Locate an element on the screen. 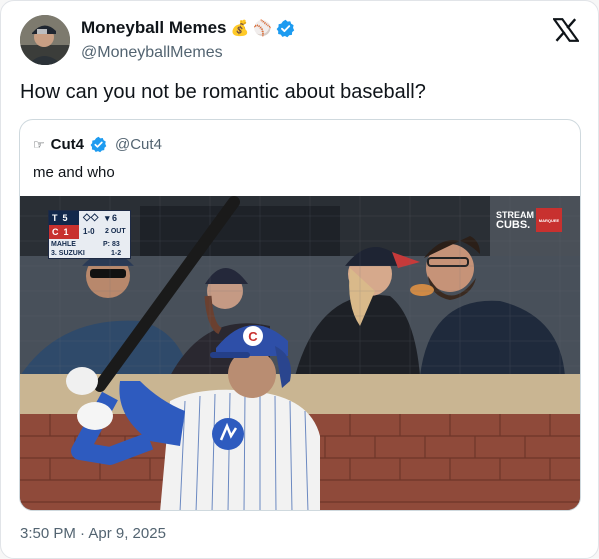  pitch-count: P: 83 is located at coordinates (111, 244).